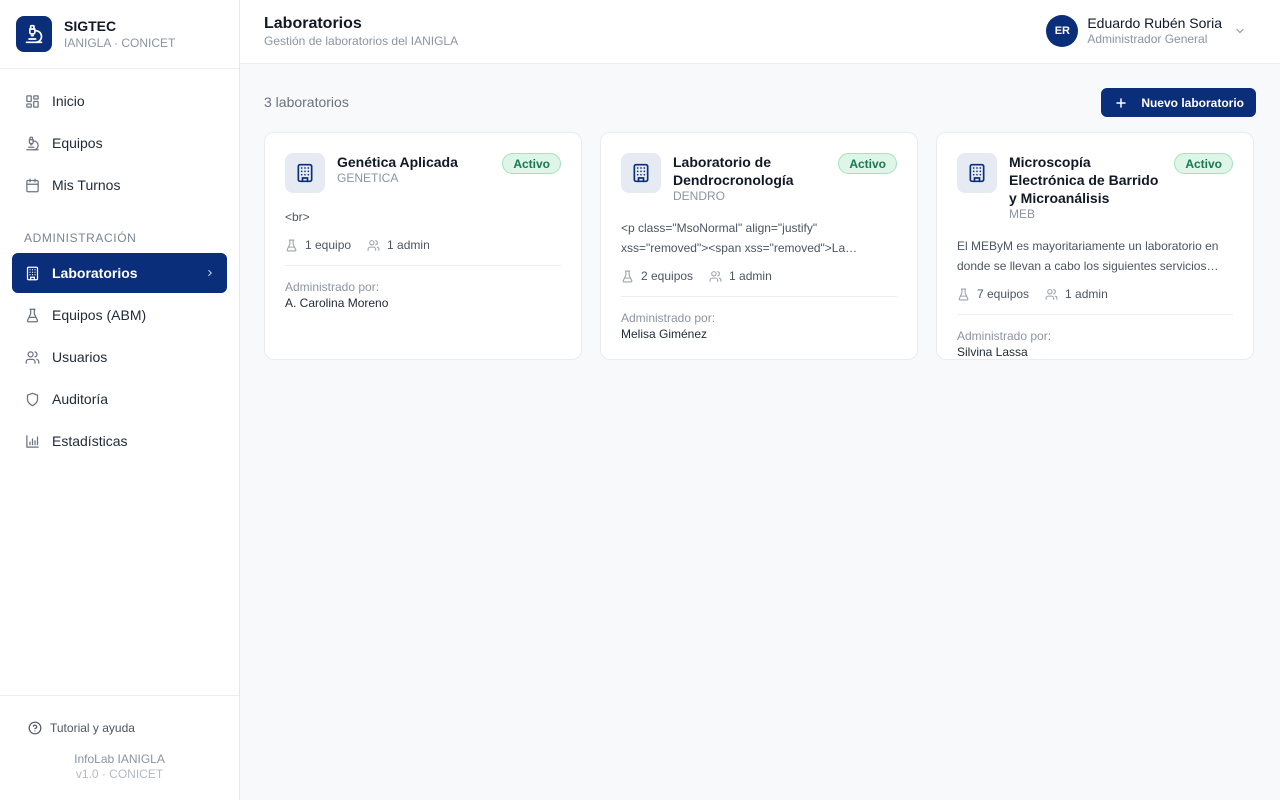 The image size is (1280, 800). What do you see at coordinates (210, 273) in the screenshot?
I see `chevron-right-icon` at bounding box center [210, 273].